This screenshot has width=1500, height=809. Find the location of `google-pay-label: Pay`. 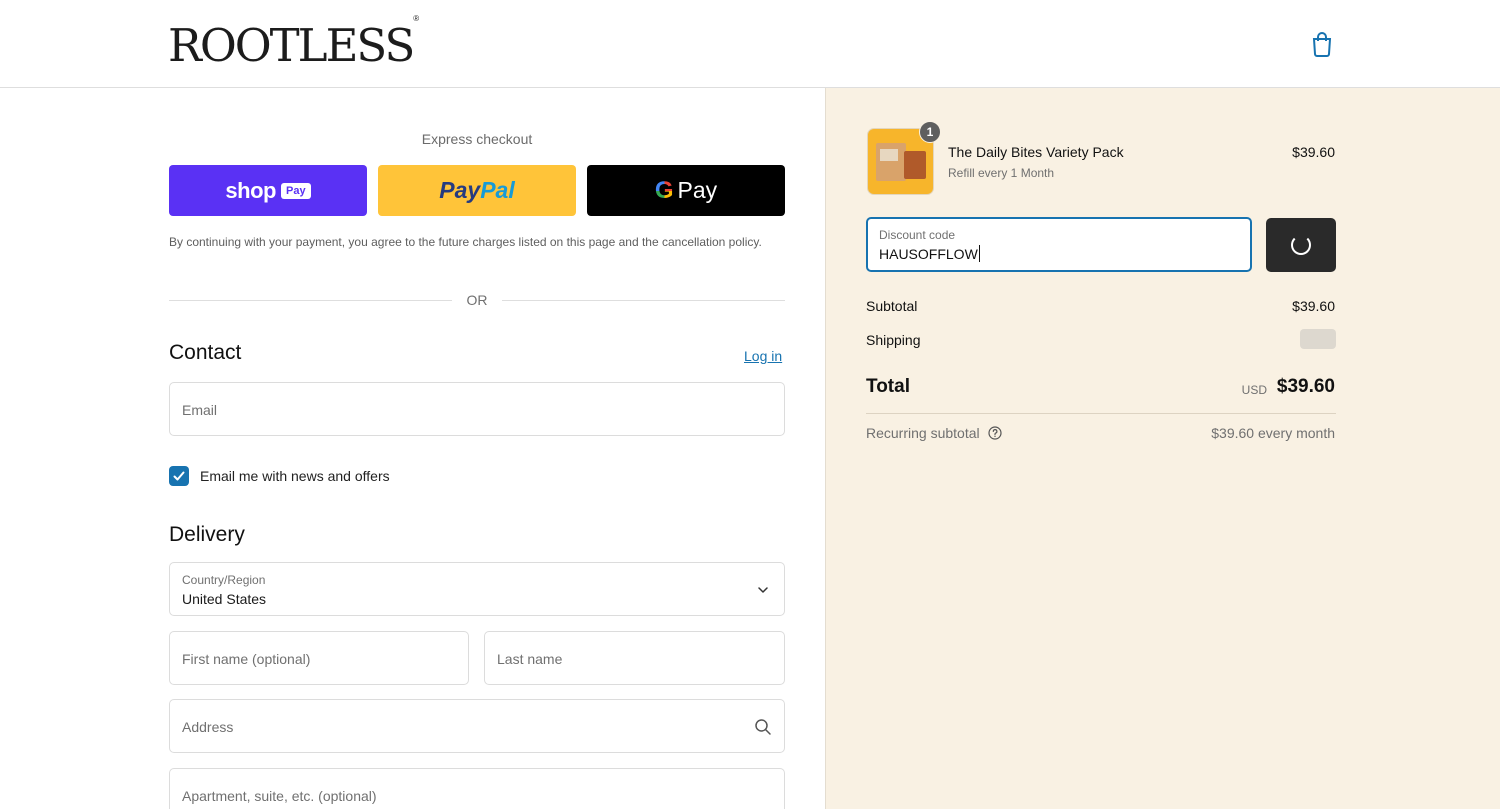

google-pay-label: Pay is located at coordinates (697, 190).